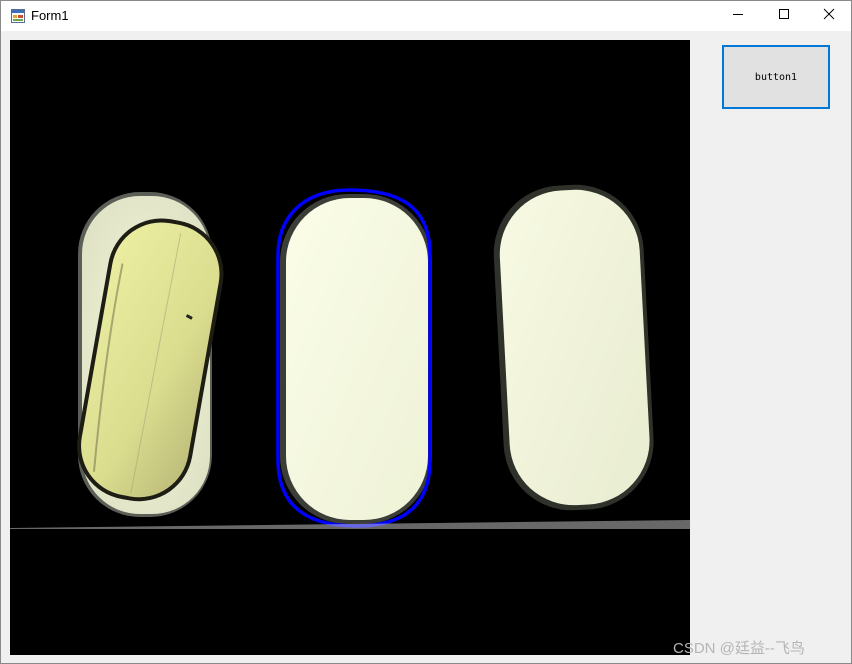  Describe the element at coordinates (356, 359) in the screenshot. I see `middle-capsule` at that location.